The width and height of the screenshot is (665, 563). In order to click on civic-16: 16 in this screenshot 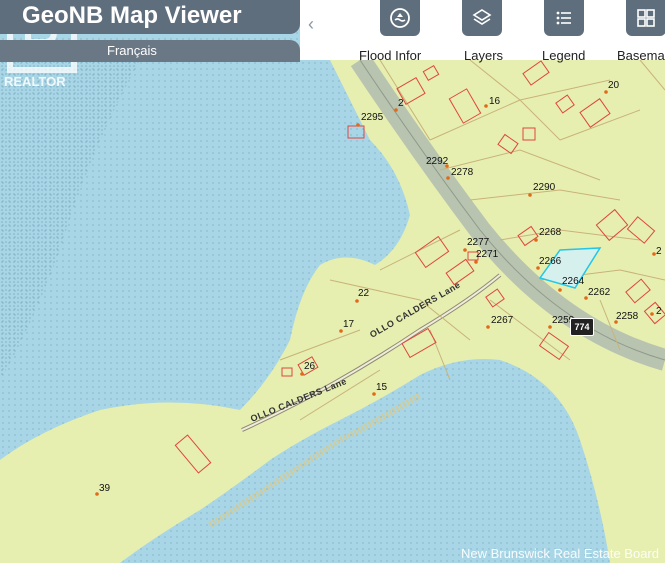, I will do `click(495, 101)`.